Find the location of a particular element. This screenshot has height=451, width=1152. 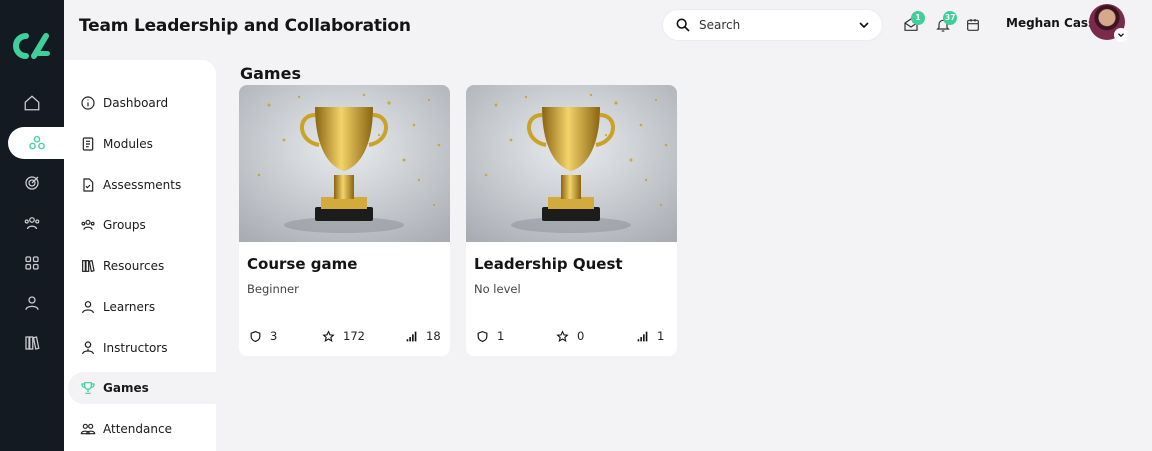

learner-icon is located at coordinates (88, 307).